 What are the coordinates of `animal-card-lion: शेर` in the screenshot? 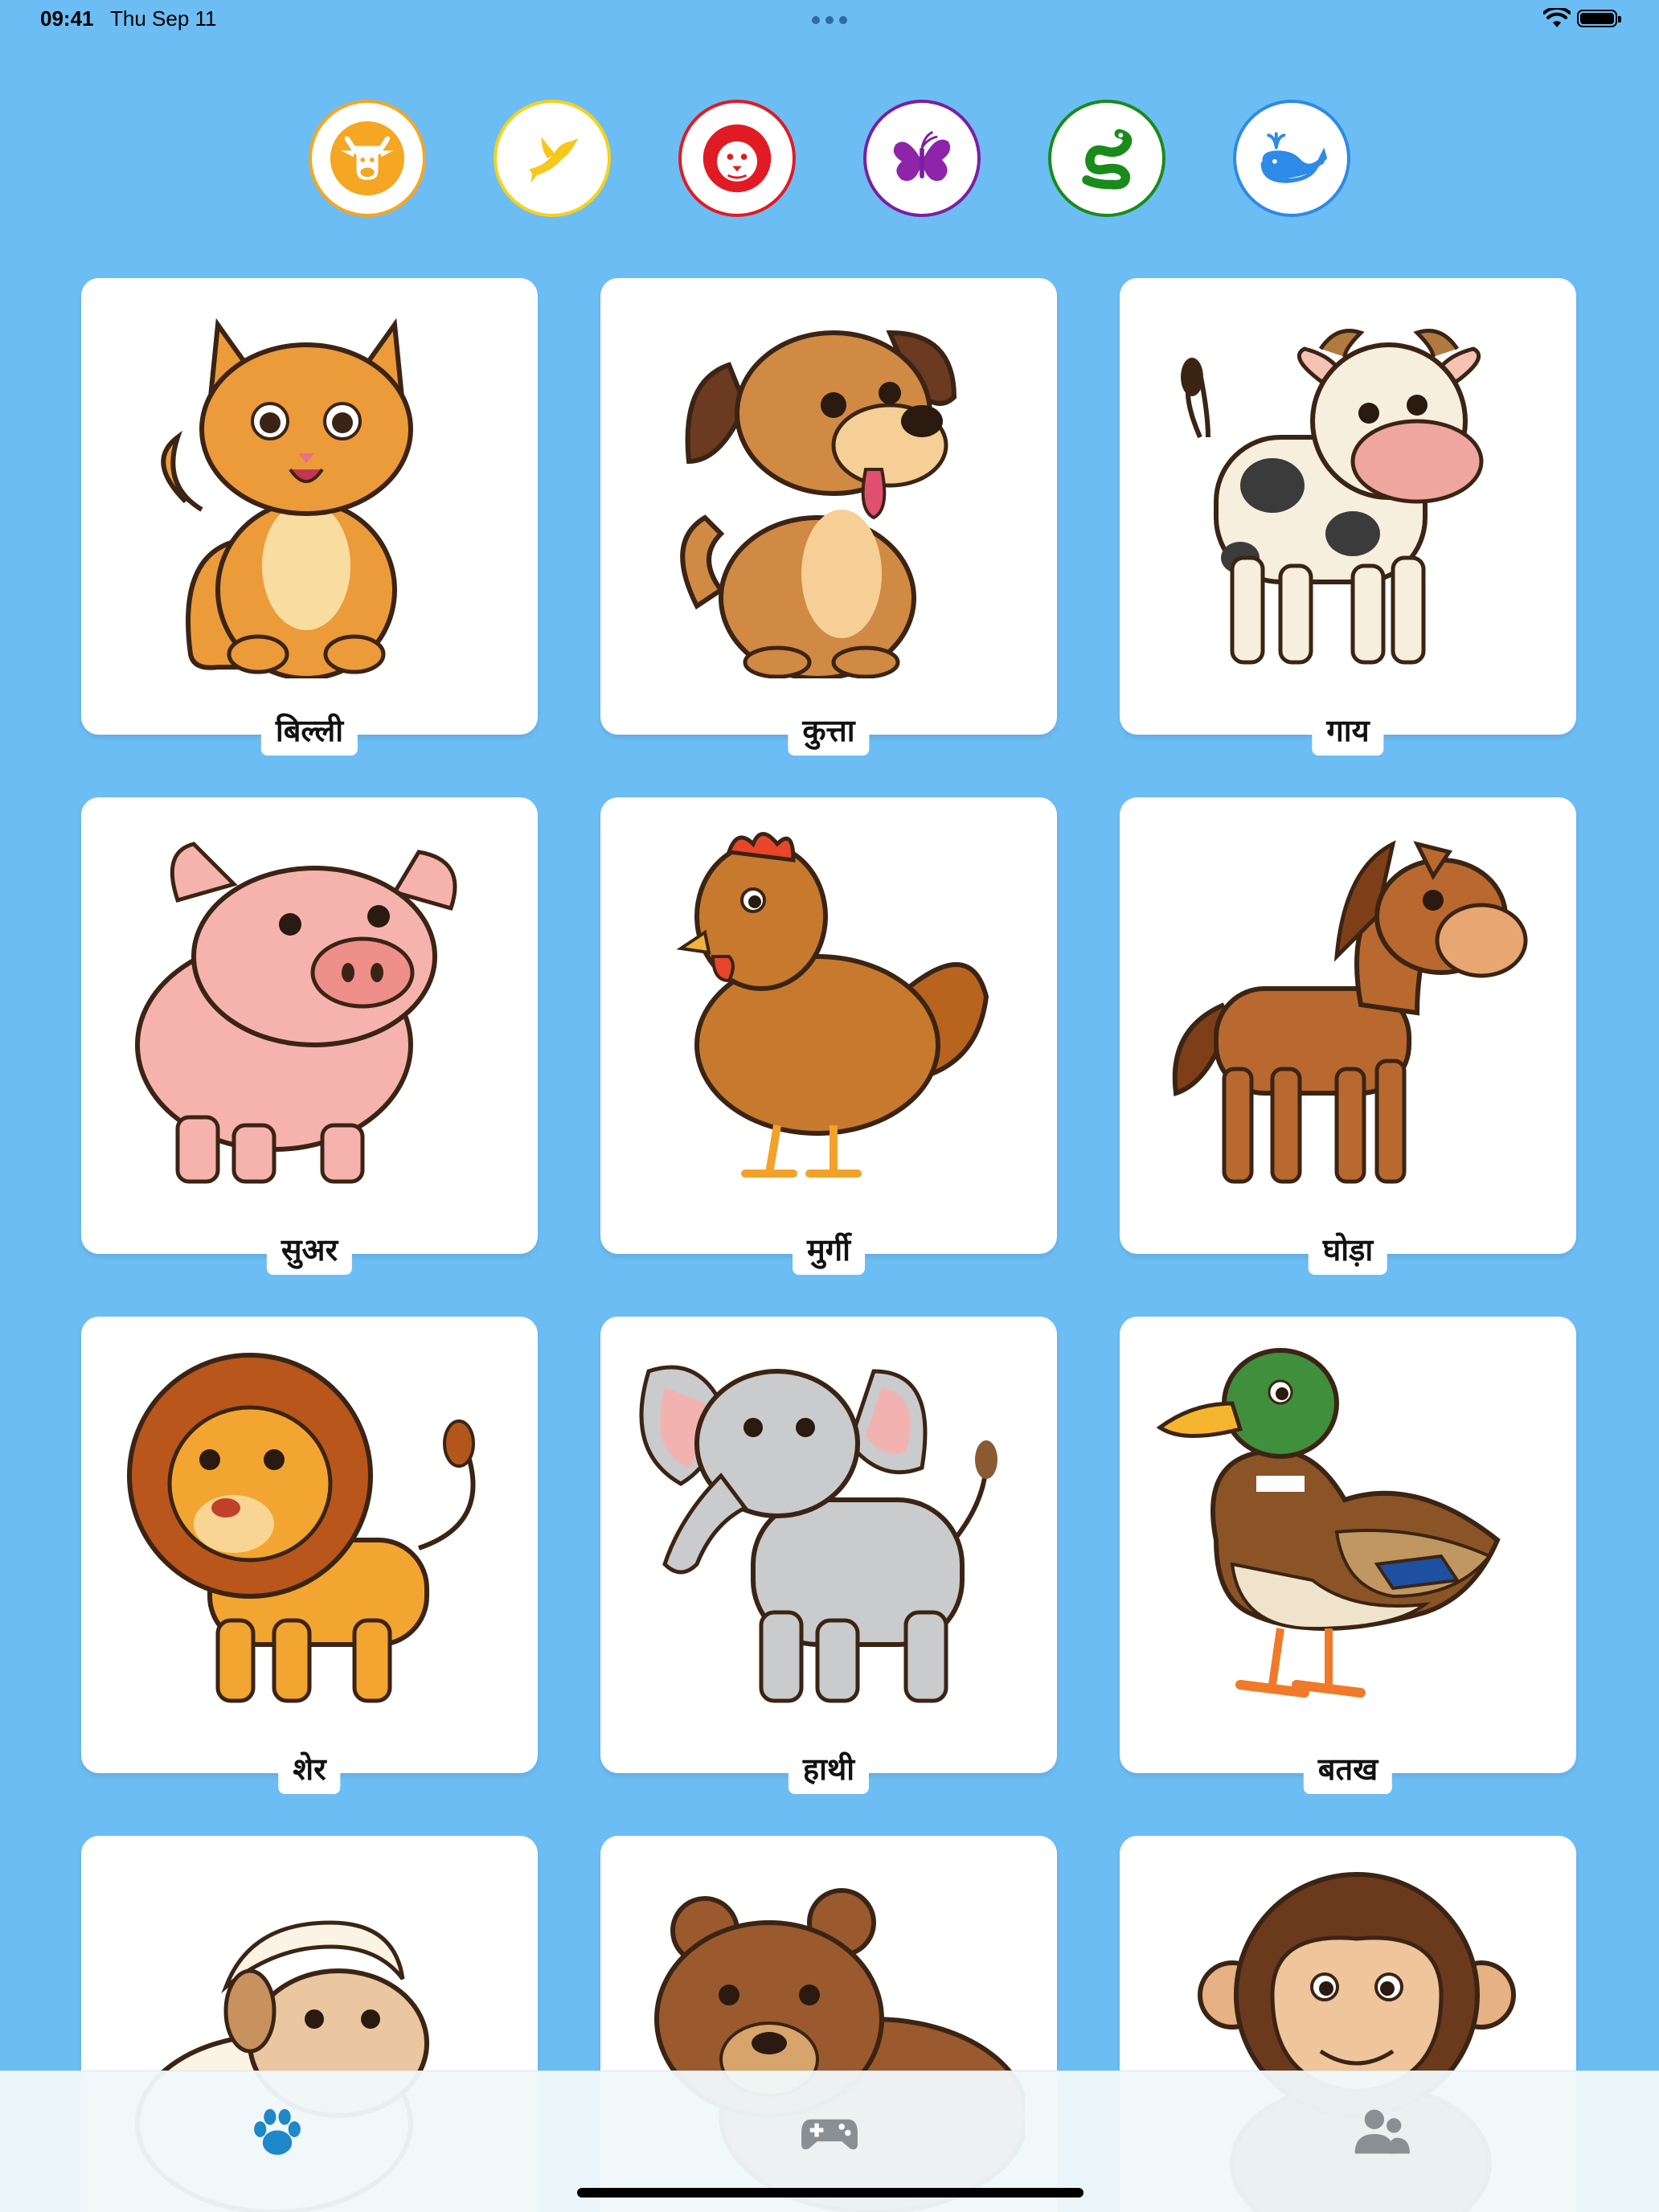 It's located at (309, 1555).